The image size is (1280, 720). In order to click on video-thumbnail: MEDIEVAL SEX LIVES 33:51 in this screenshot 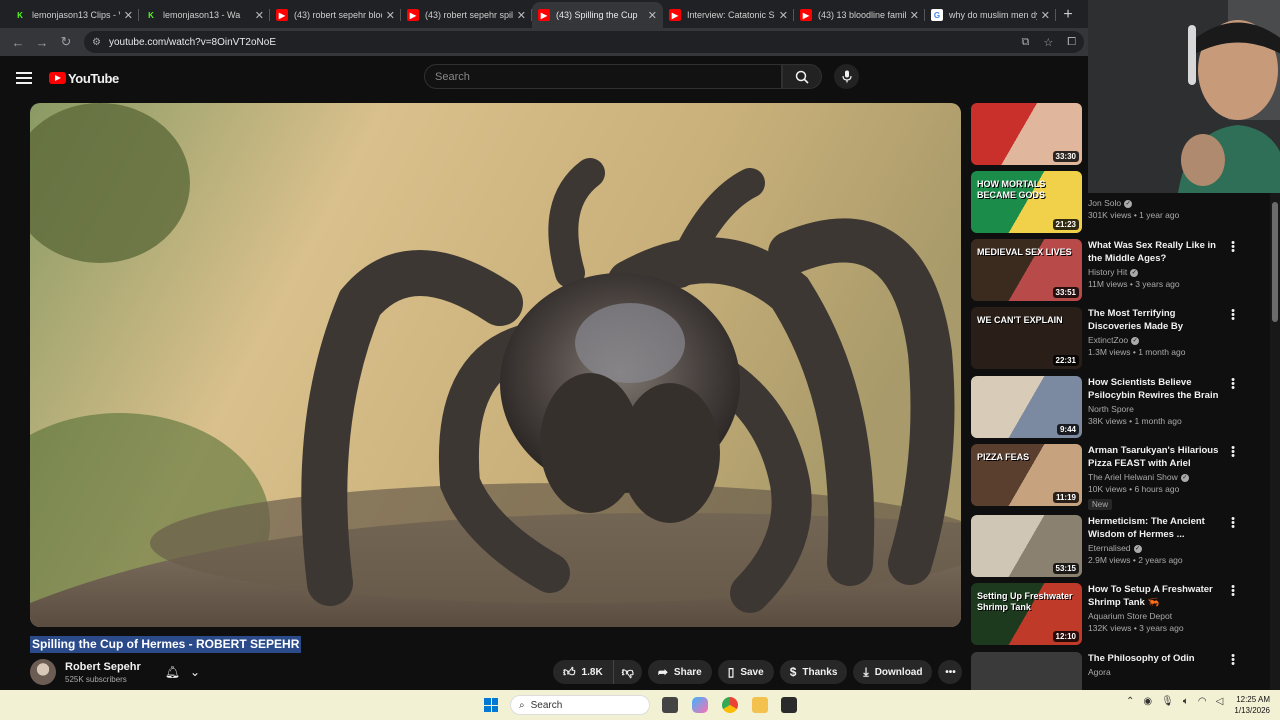, I will do `click(1026, 270)`.